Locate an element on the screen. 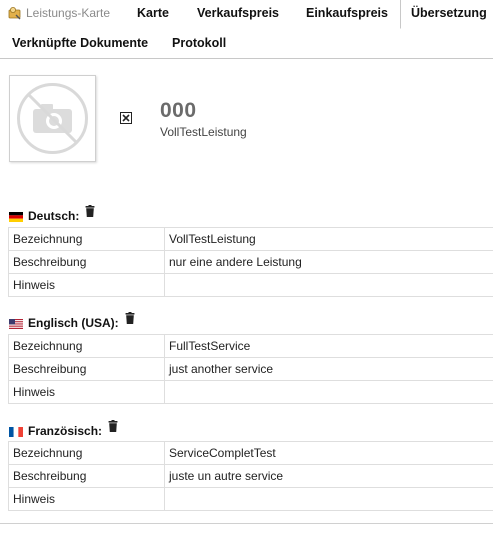  section-heading-deutsch: Deutsch: is located at coordinates (52, 214).